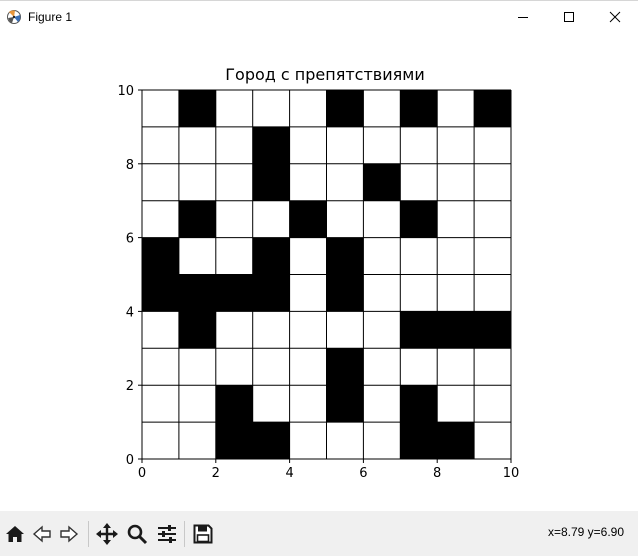  I want to click on x-tick-label: 0, so click(142, 473).